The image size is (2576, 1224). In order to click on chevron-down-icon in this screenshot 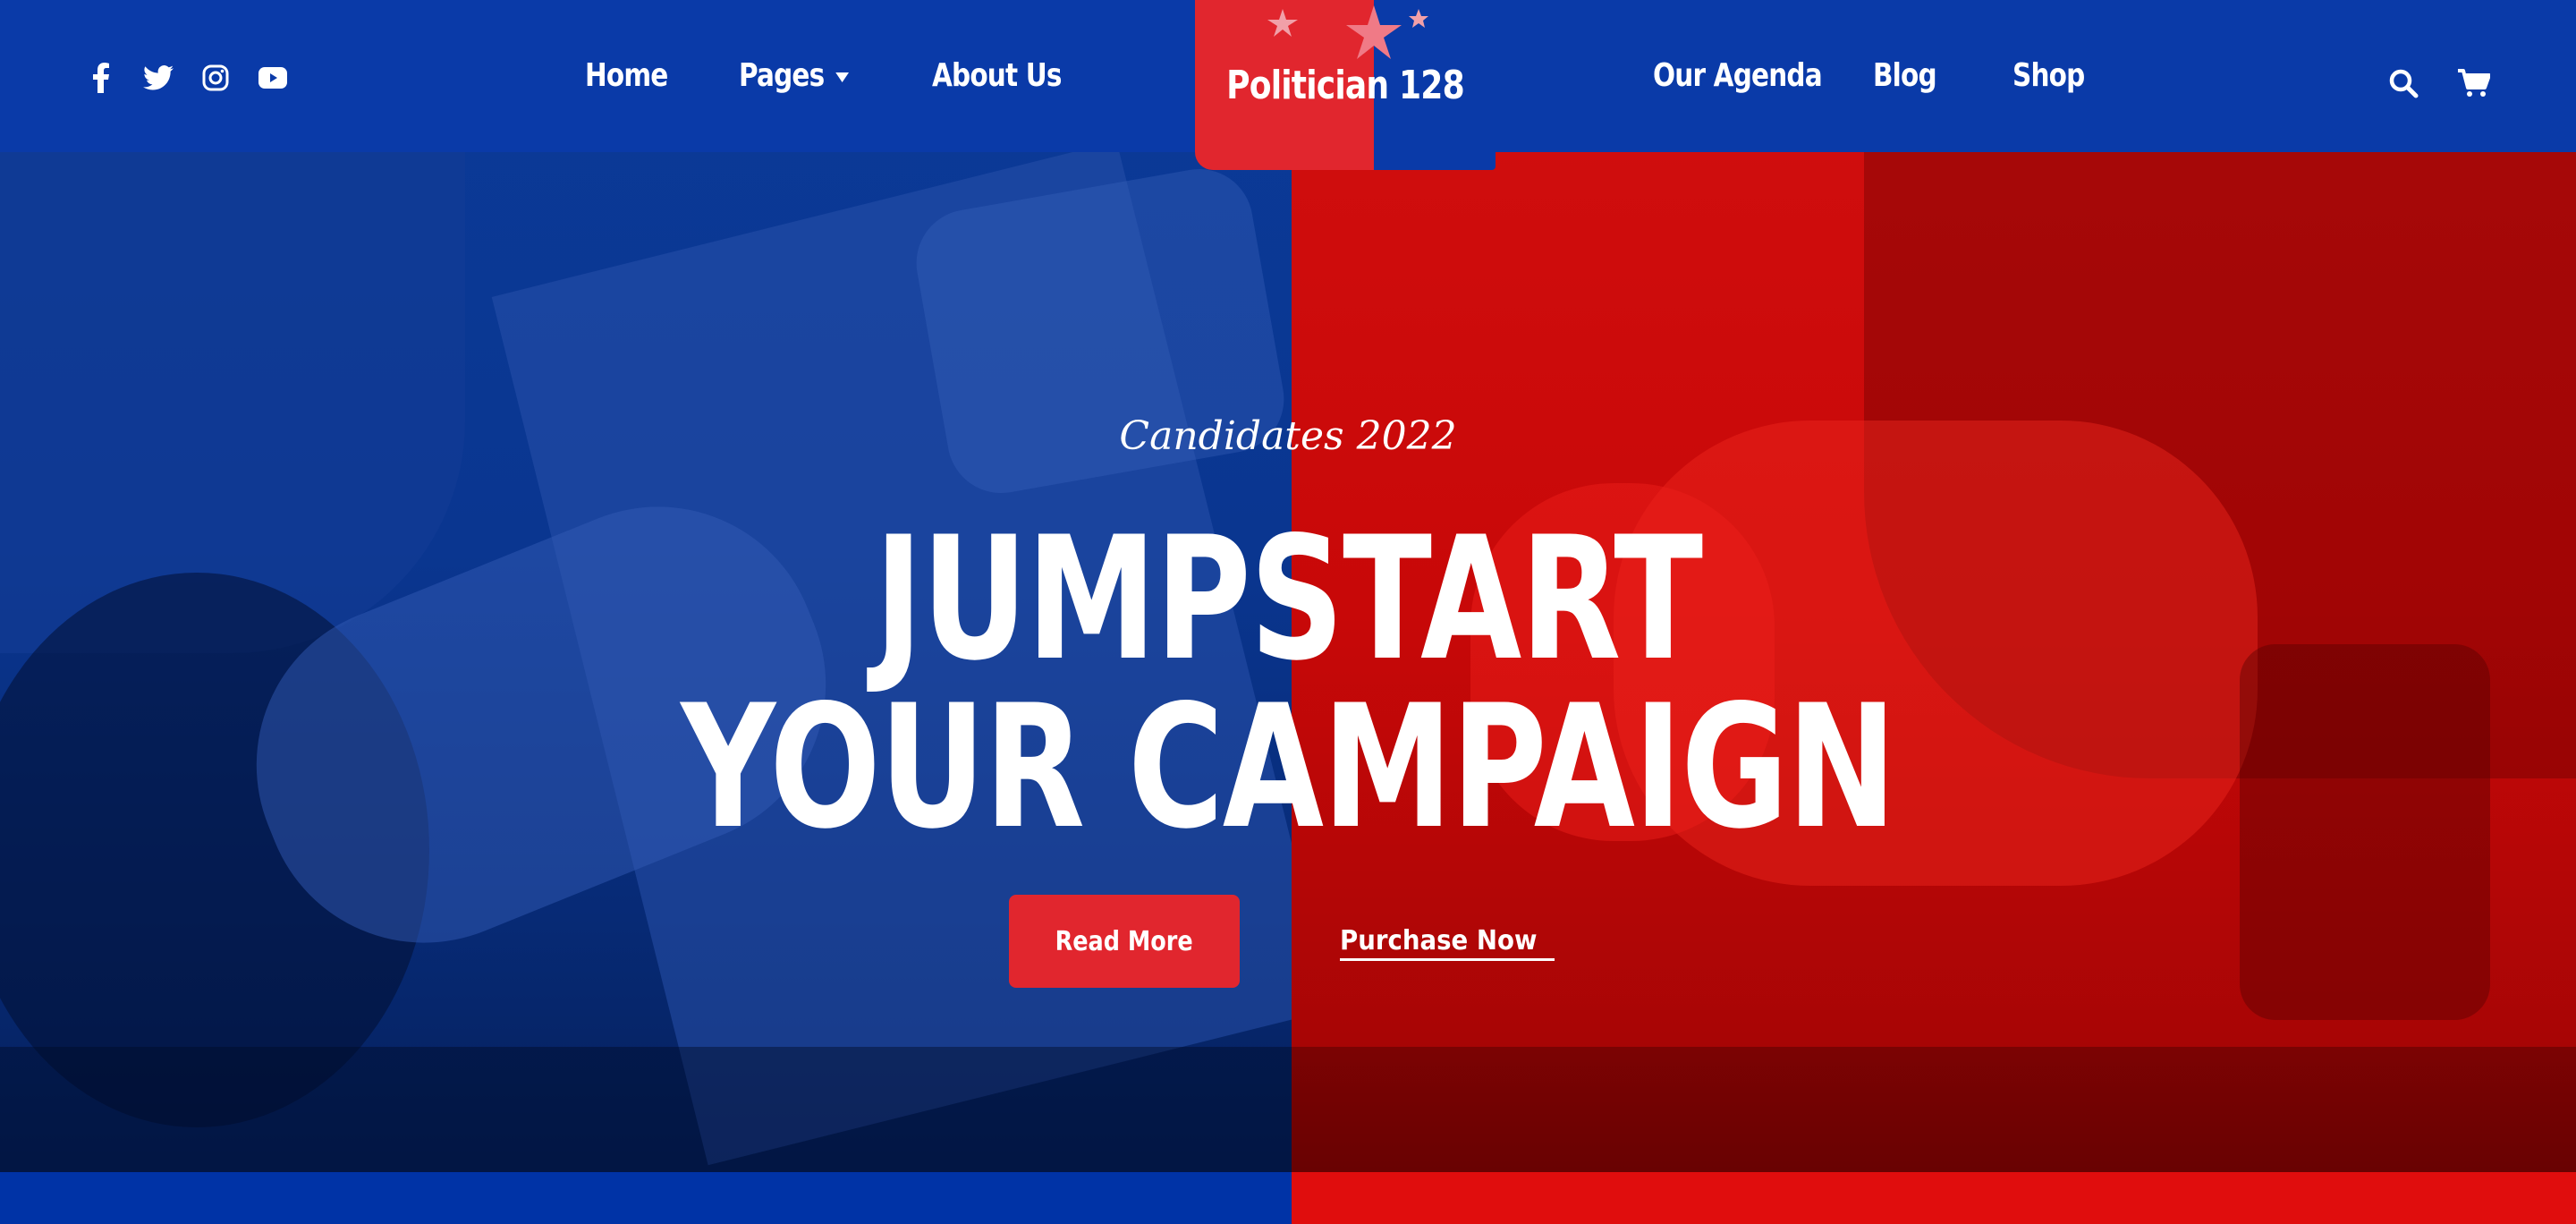, I will do `click(842, 77)`.